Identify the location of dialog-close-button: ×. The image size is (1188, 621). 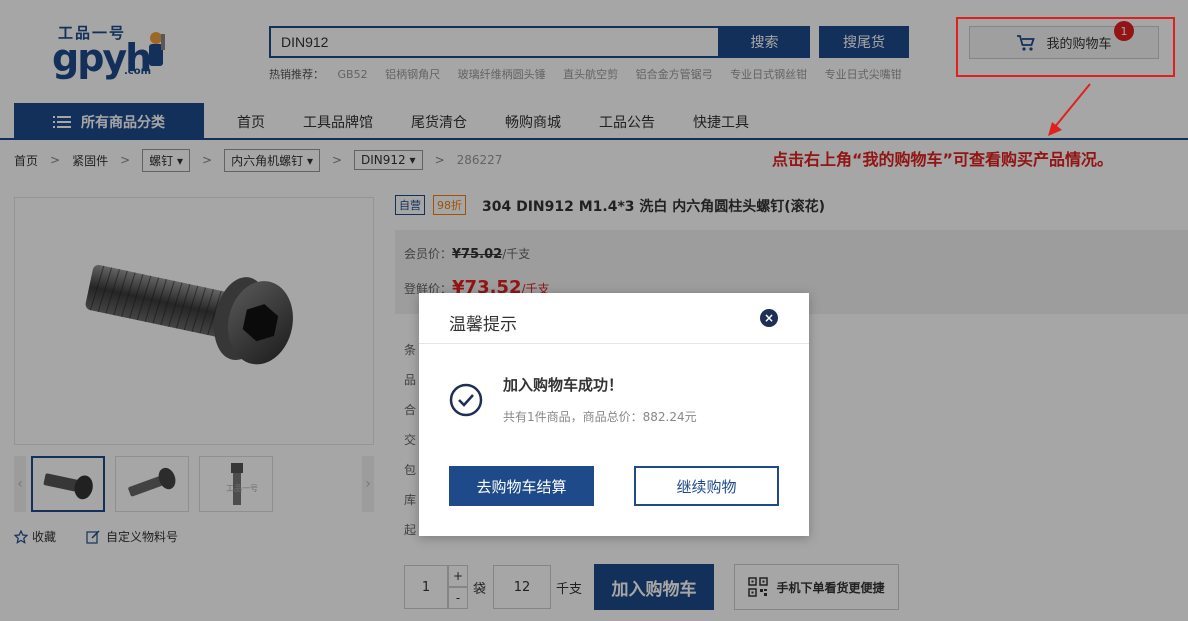
(769, 318).